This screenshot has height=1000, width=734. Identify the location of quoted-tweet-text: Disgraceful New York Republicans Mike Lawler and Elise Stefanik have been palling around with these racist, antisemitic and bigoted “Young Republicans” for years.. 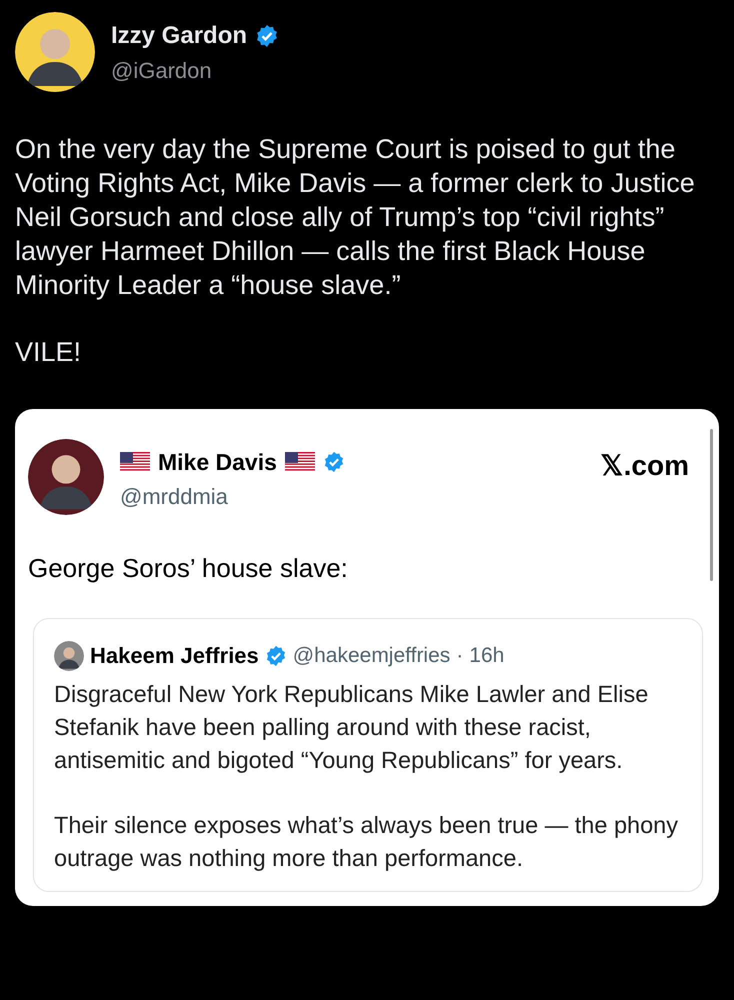
(352, 727).